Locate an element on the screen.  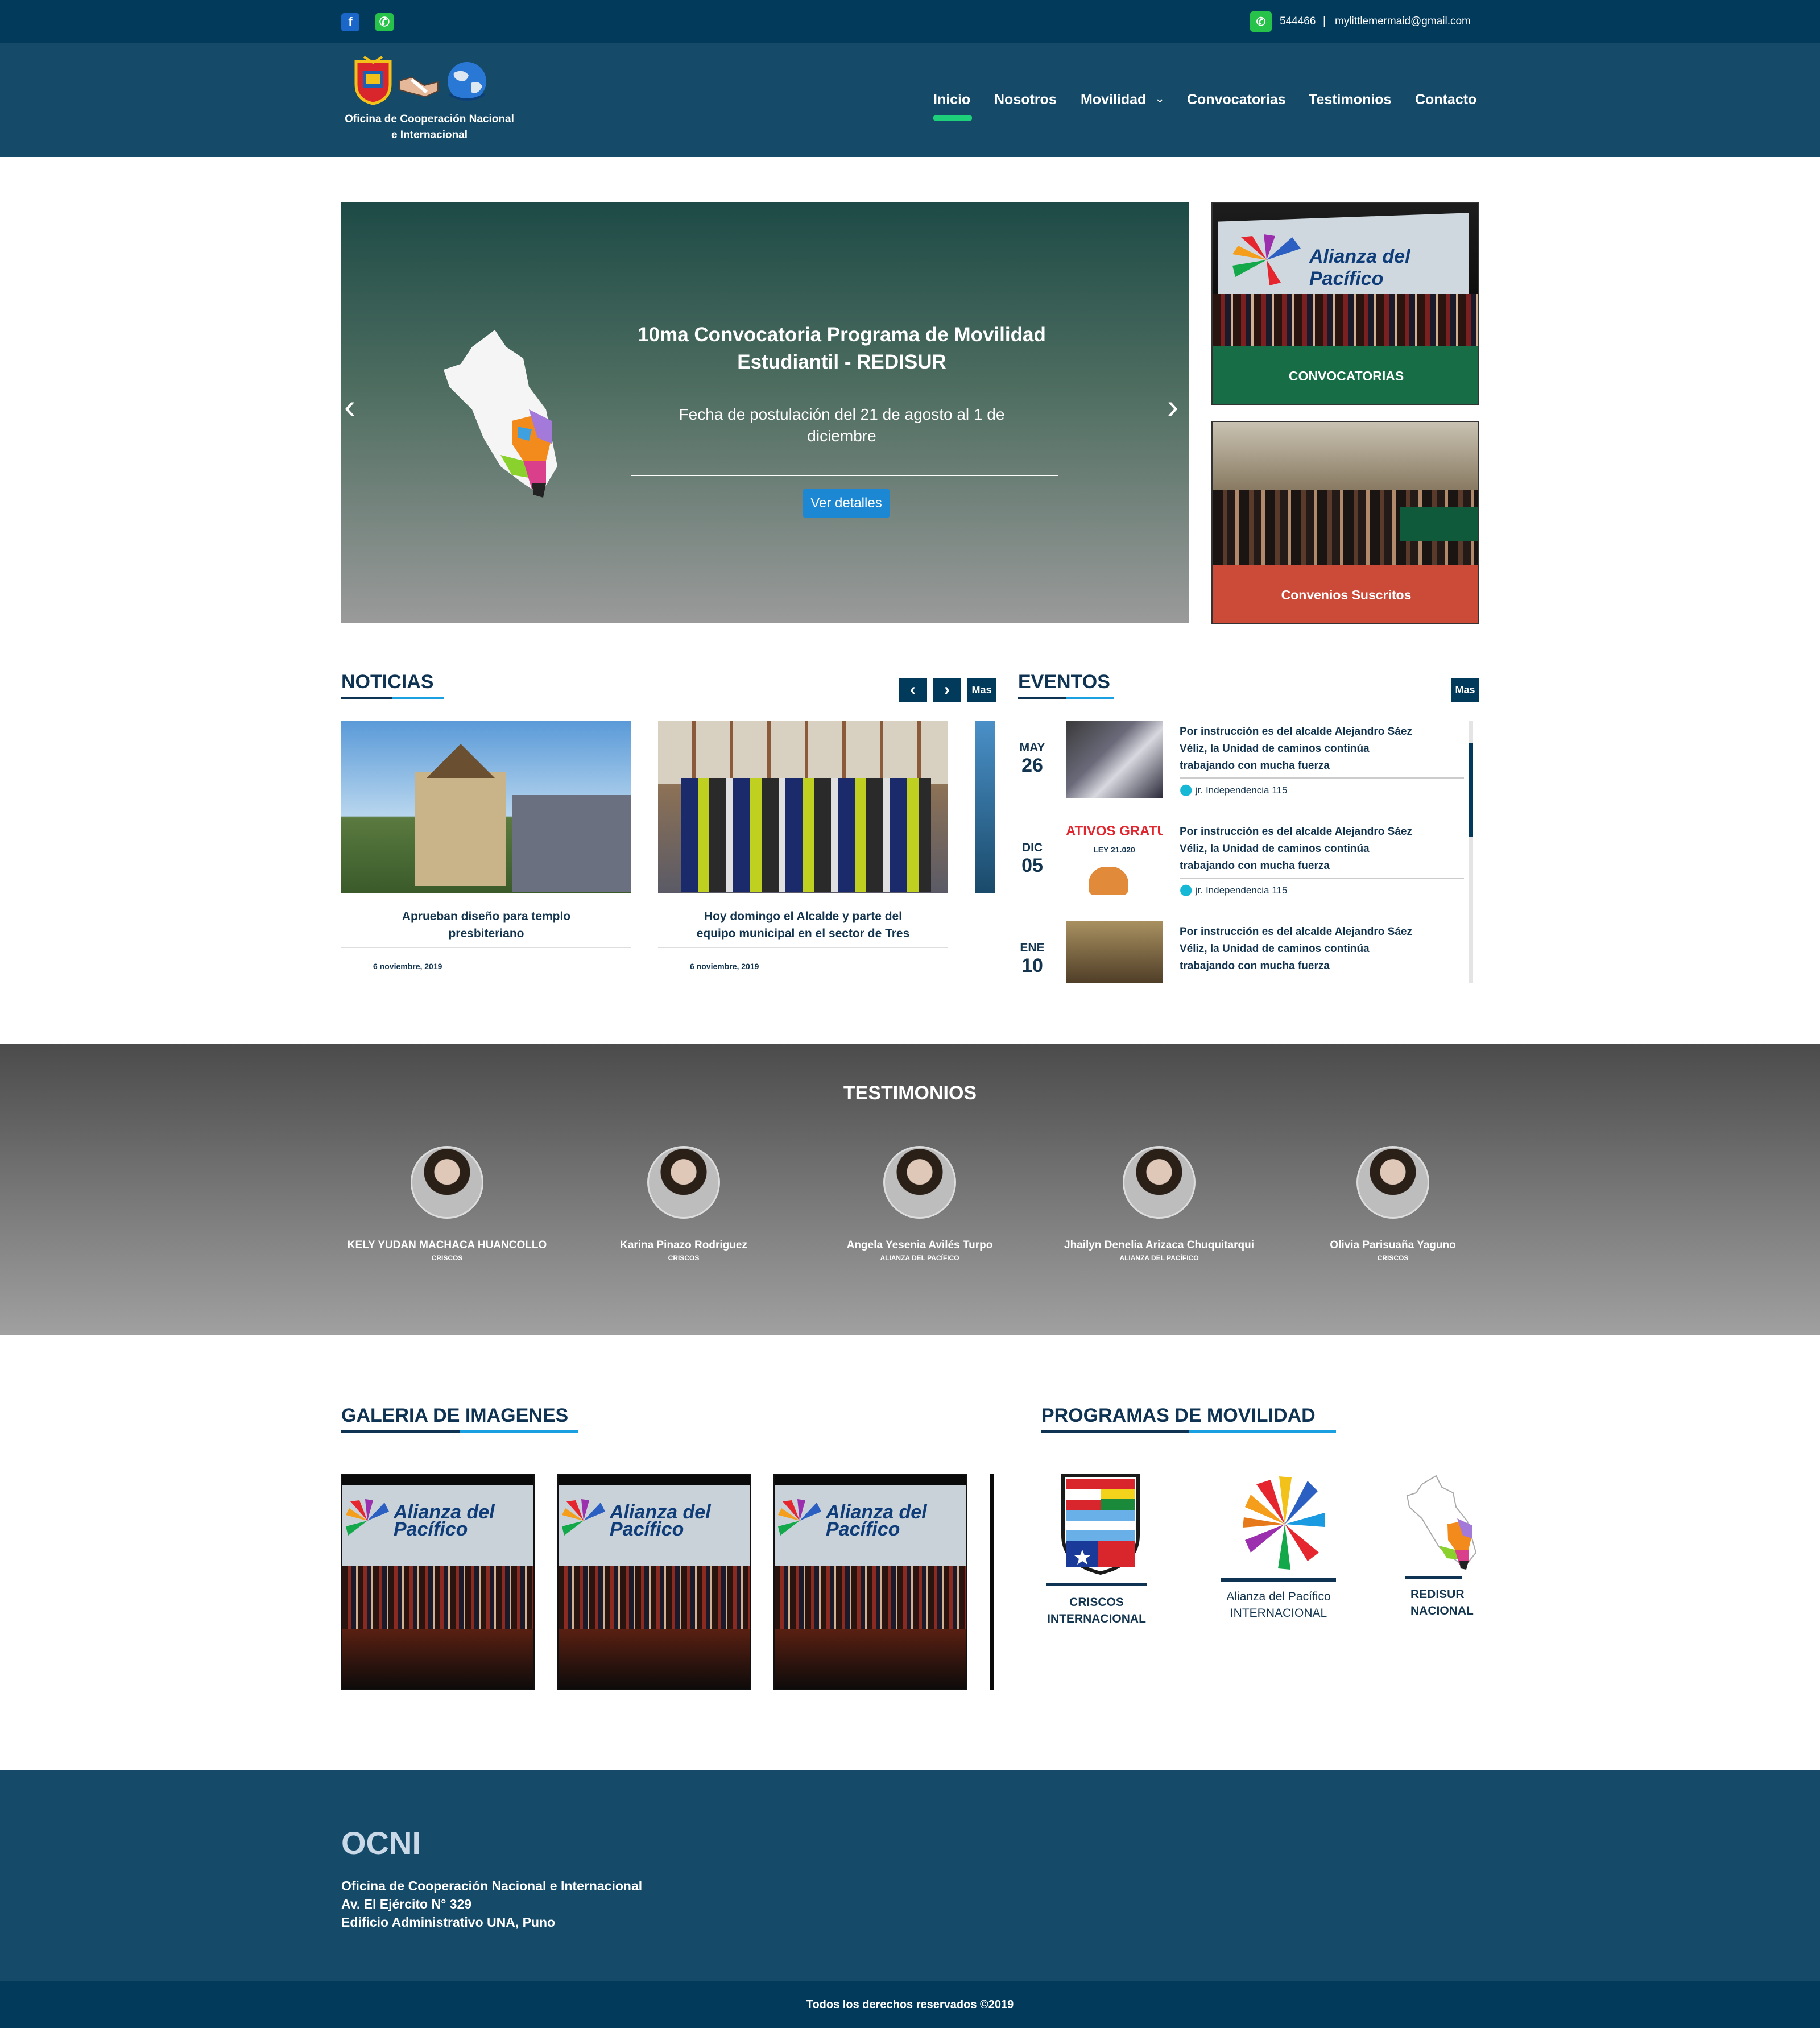
galeria-title: GALERIA DE IMAGENES is located at coordinates (455, 1415).